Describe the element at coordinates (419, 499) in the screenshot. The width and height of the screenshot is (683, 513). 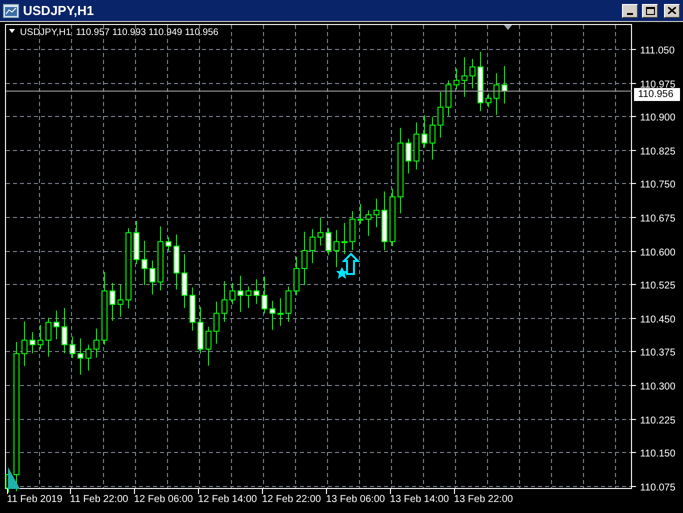
I see `time-axis-label: 13 Feb 14:00` at that location.